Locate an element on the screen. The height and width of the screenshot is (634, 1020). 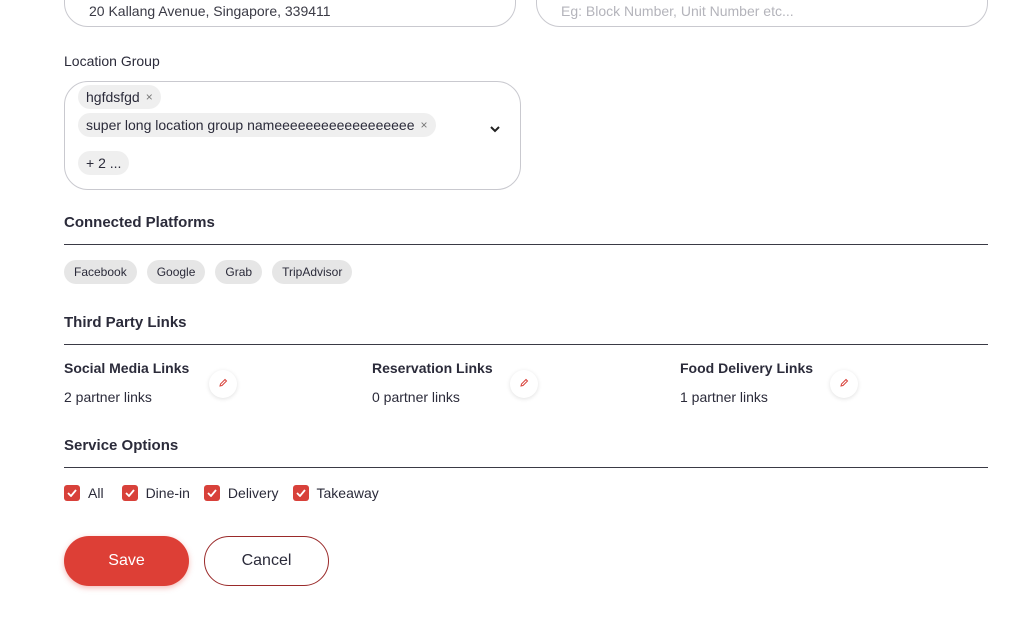
social-media-links: Social Media Links 2 partner links is located at coordinates (214, 382).